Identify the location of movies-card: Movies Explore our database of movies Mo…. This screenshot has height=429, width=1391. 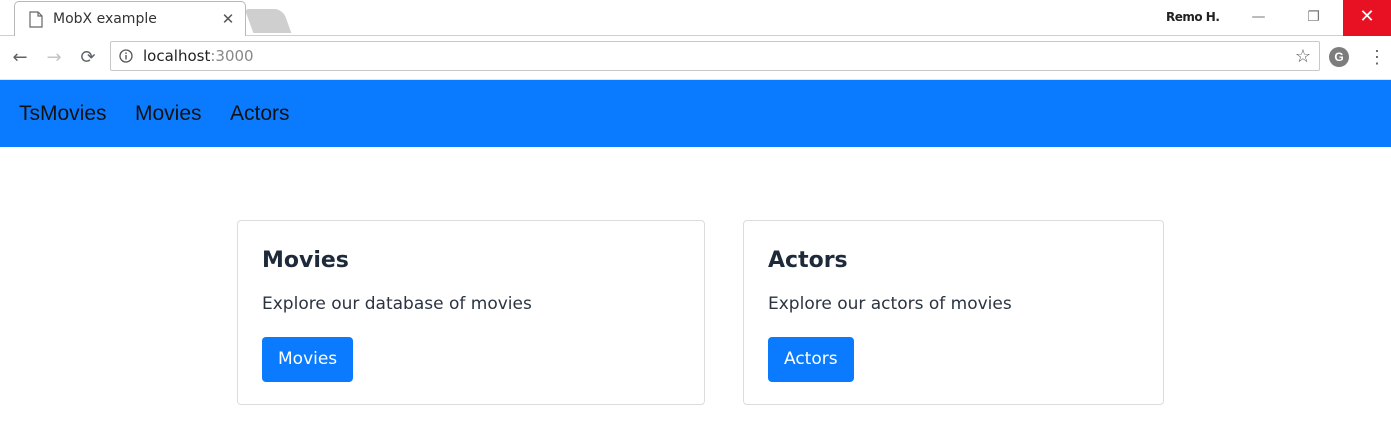
(471, 312).